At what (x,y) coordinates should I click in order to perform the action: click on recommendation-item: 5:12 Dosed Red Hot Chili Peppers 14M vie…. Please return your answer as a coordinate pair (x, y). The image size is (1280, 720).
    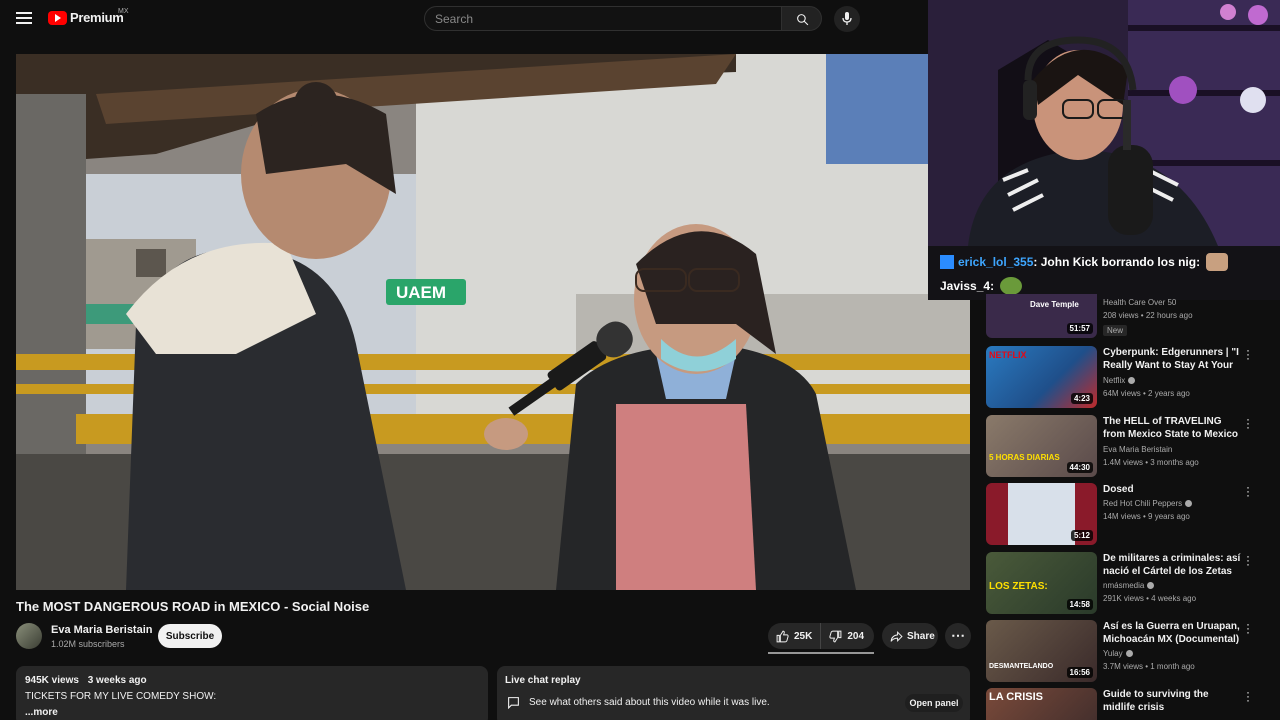
    Looking at the image, I should click on (1126, 514).